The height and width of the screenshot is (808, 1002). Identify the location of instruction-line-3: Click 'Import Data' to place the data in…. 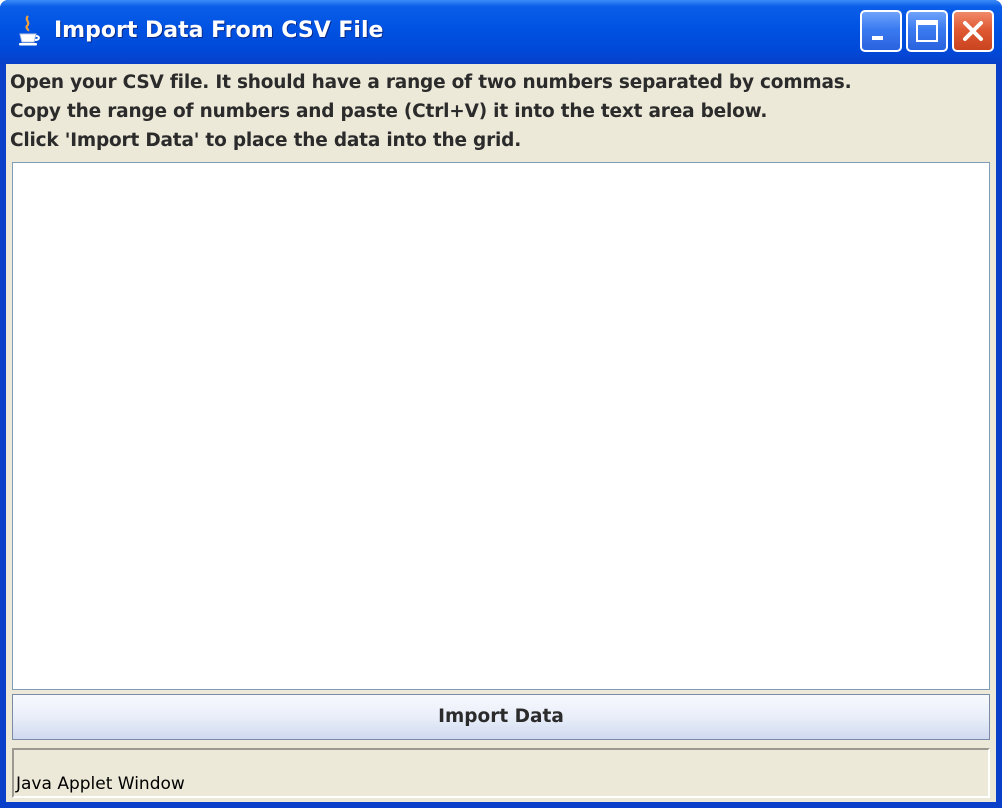
(266, 140).